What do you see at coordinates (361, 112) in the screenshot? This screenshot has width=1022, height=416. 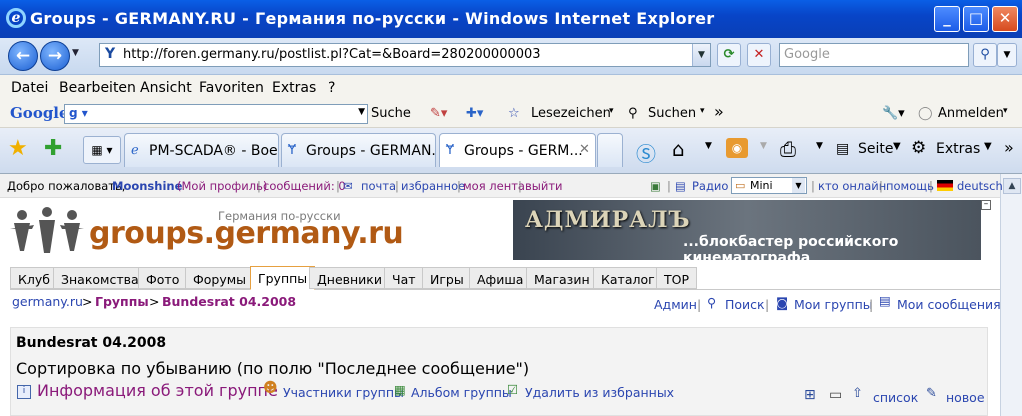 I see `google-dropdown-icon: ▼` at bounding box center [361, 112].